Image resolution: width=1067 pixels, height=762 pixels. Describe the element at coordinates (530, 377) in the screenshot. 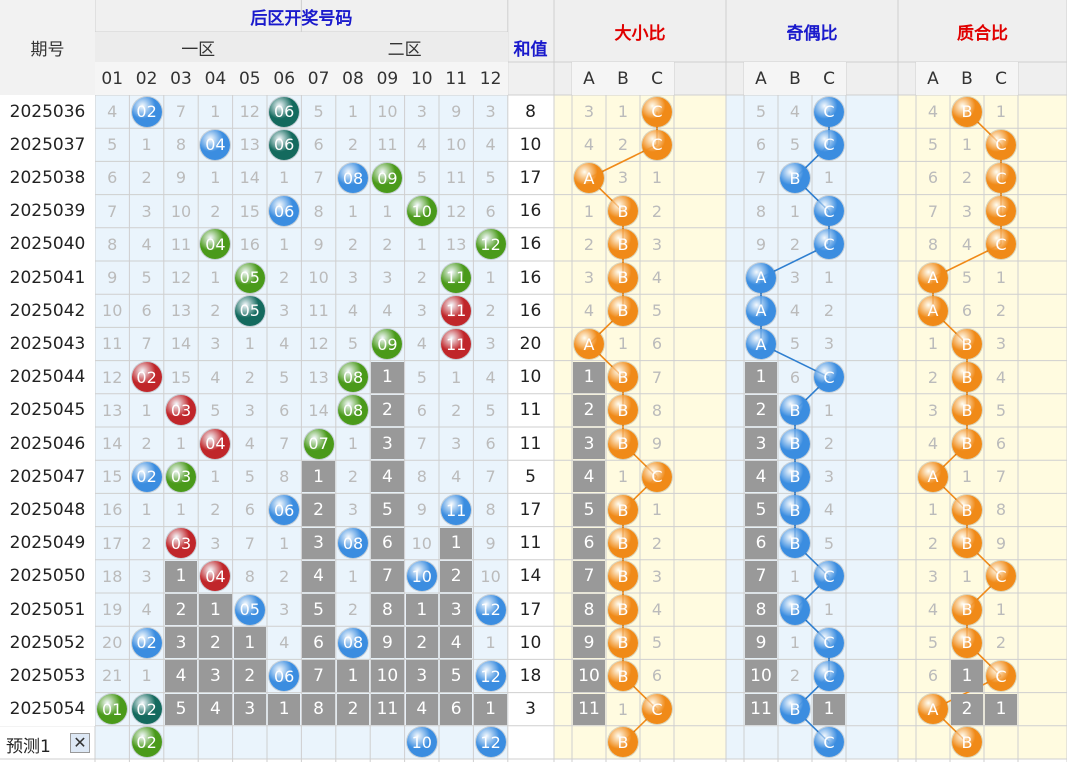

I see `sum-cell: 10` at that location.